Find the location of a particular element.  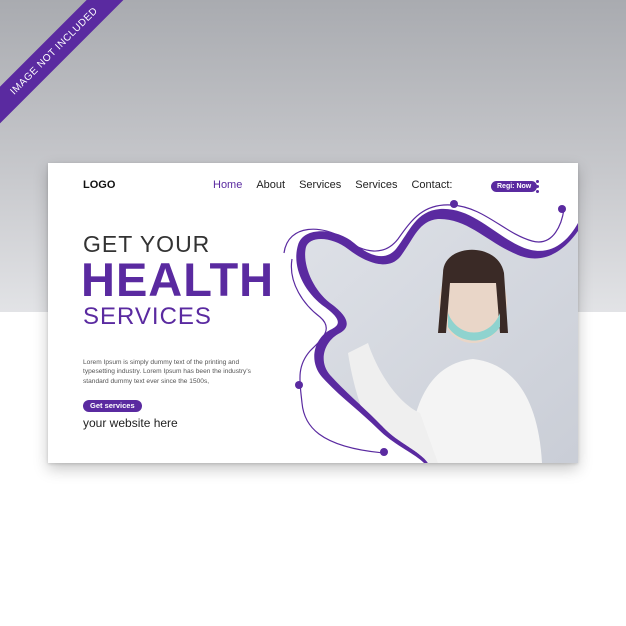

main-nav: Home About Services Services Contact: is located at coordinates (339, 185).